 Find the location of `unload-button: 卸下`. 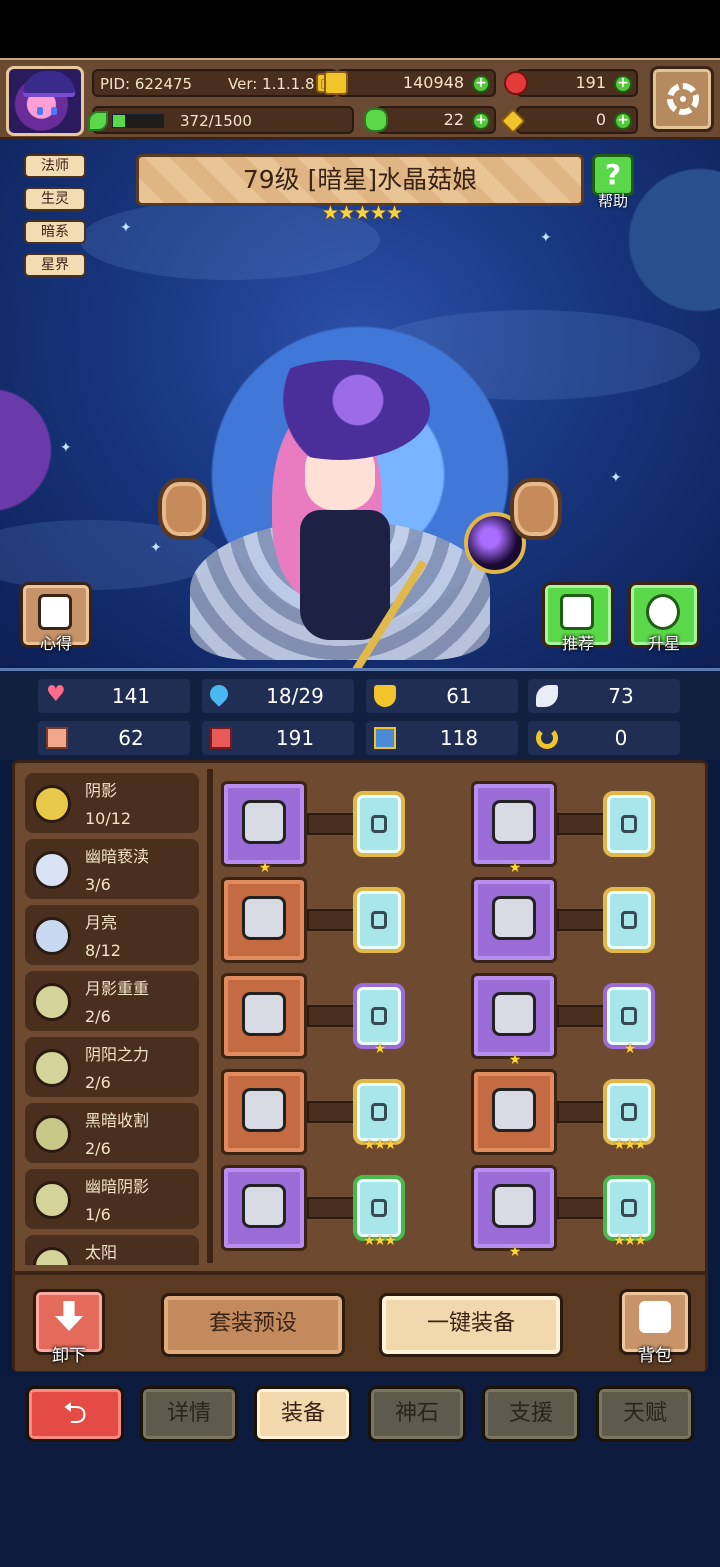

unload-button: 卸下 is located at coordinates (69, 1327).